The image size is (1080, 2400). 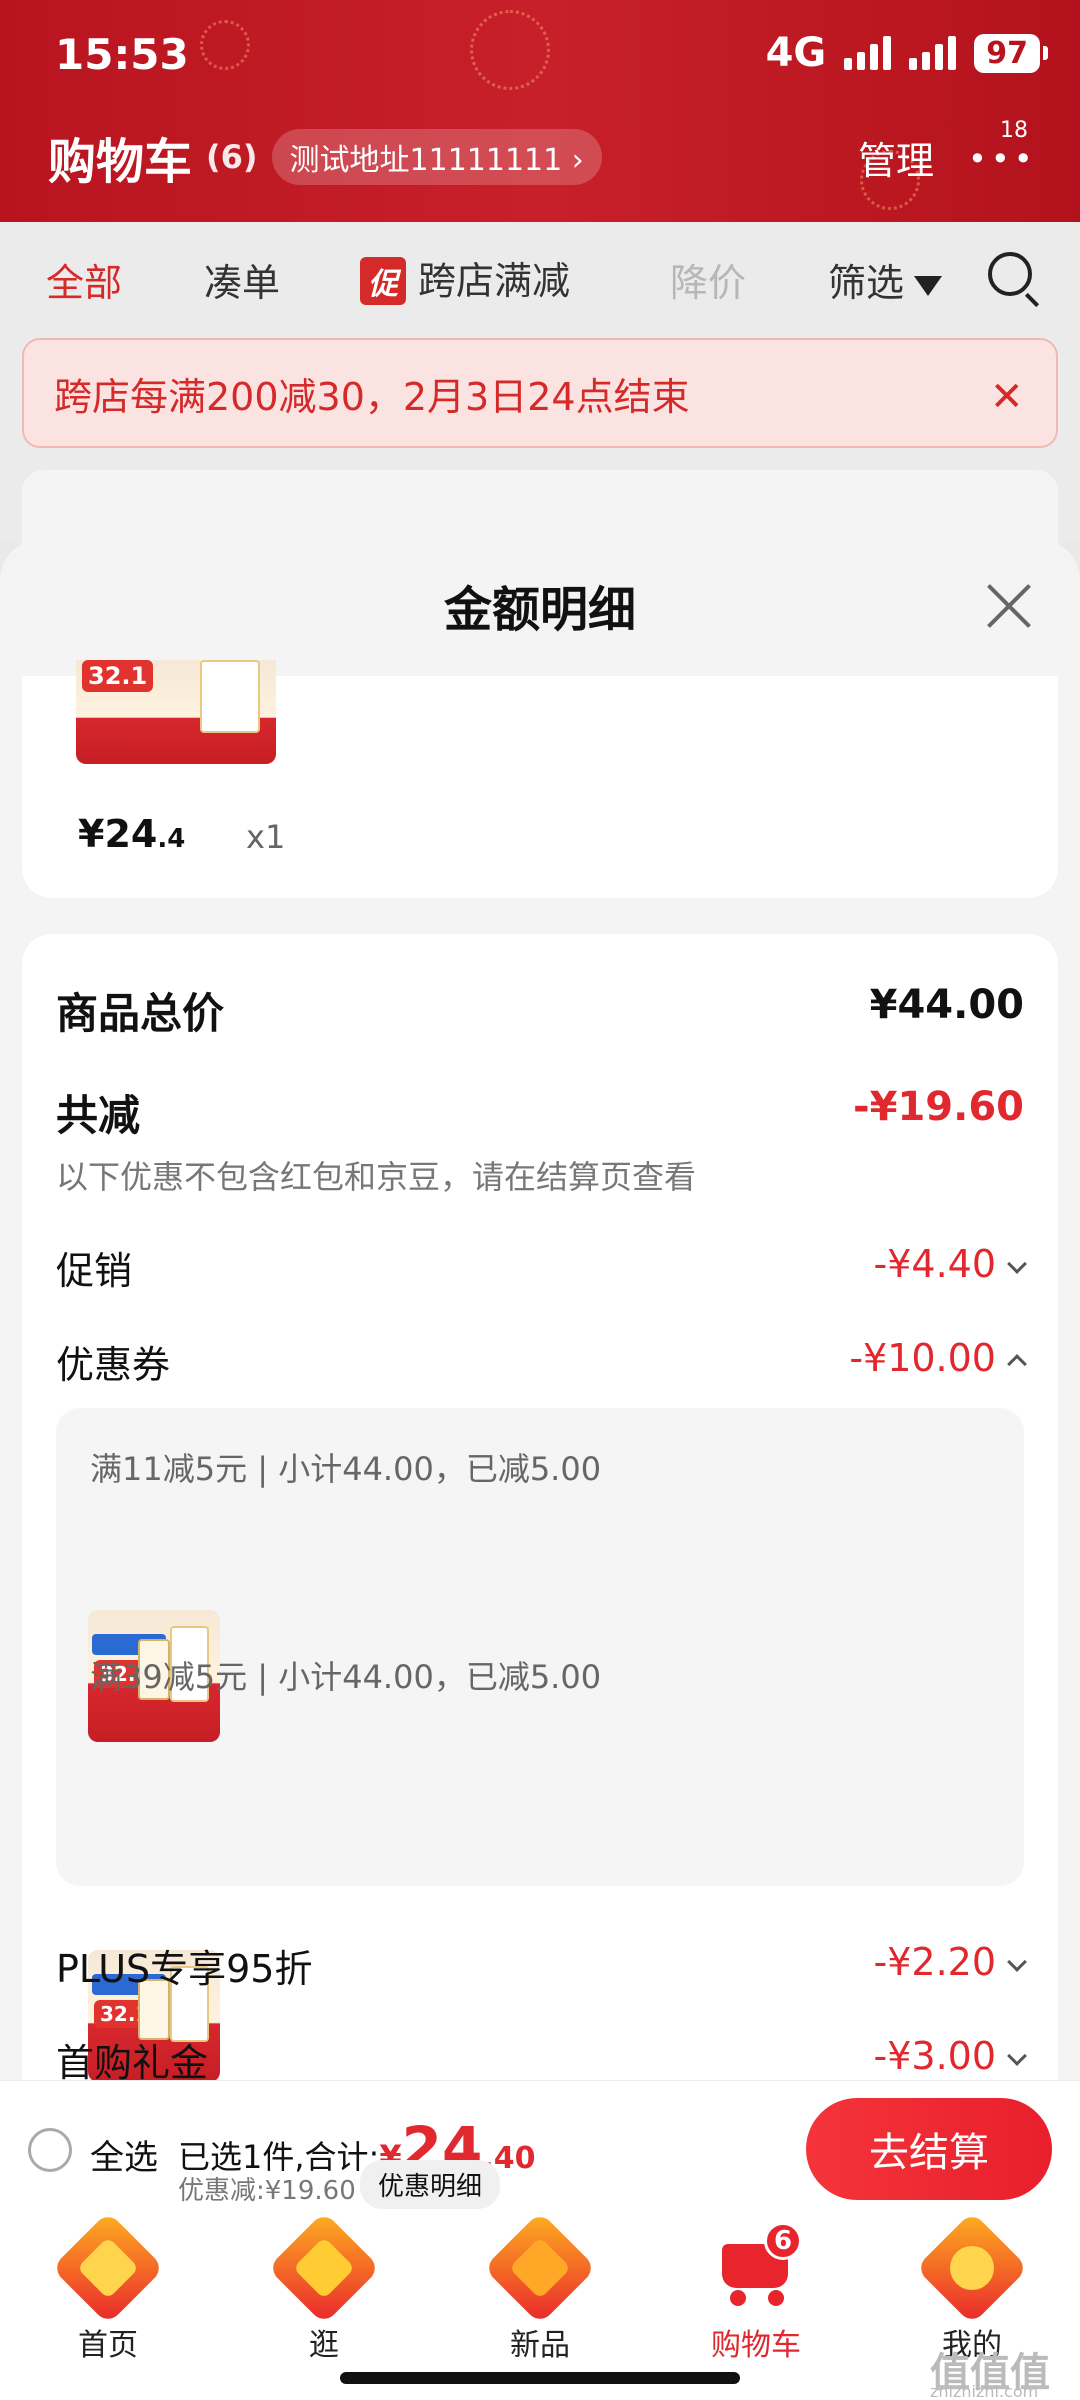 I want to click on plus-value: -¥2.20, so click(x=935, y=1962).